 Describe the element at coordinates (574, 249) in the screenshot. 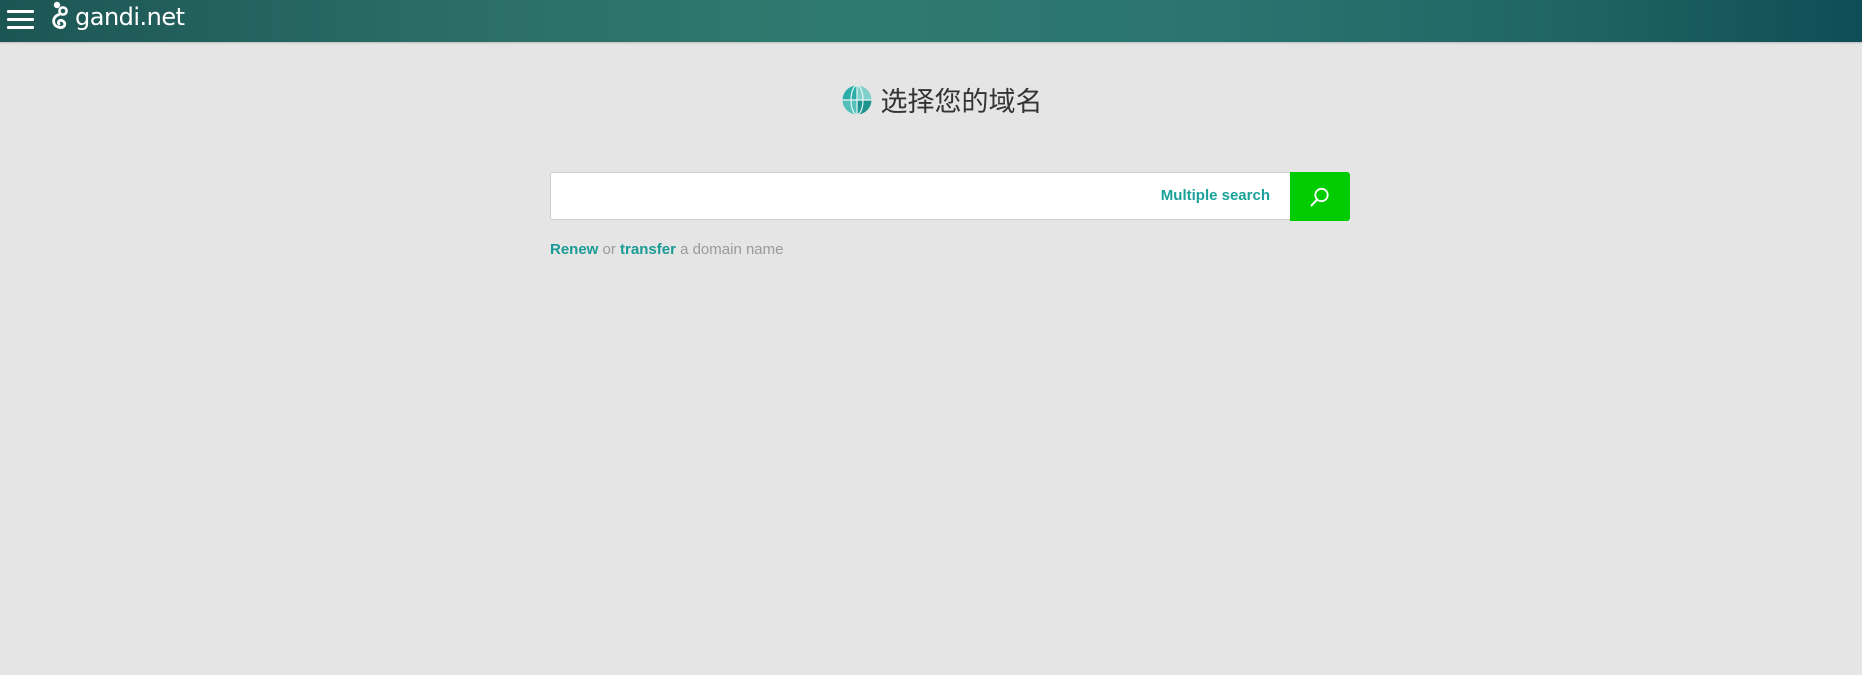

I see `renew-link: Renew` at that location.